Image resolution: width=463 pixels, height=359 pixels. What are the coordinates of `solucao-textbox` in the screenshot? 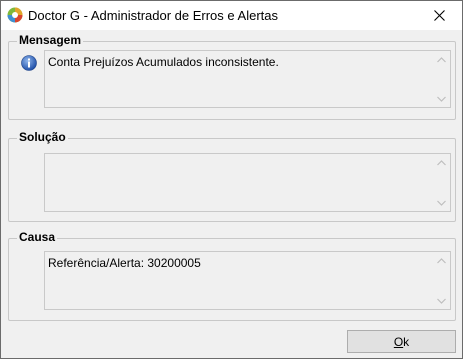 It's located at (247, 182).